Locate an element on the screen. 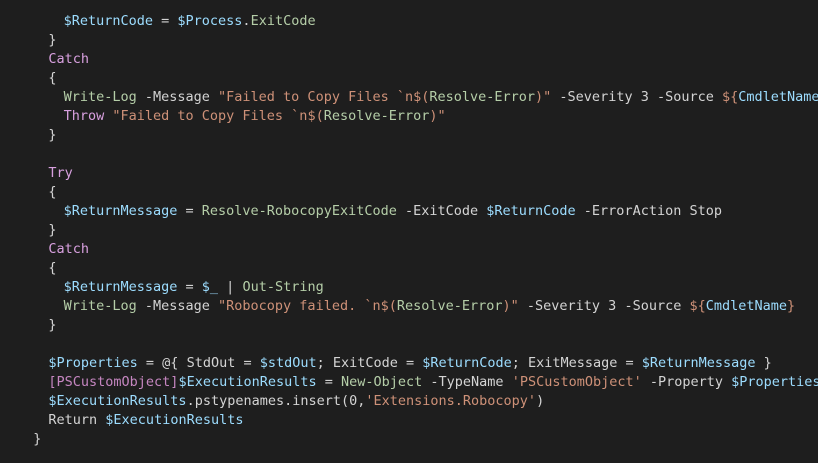 The image size is (818, 463). code-line: $ReturnCode = $Process.ExitCode is located at coordinates (190, 21).